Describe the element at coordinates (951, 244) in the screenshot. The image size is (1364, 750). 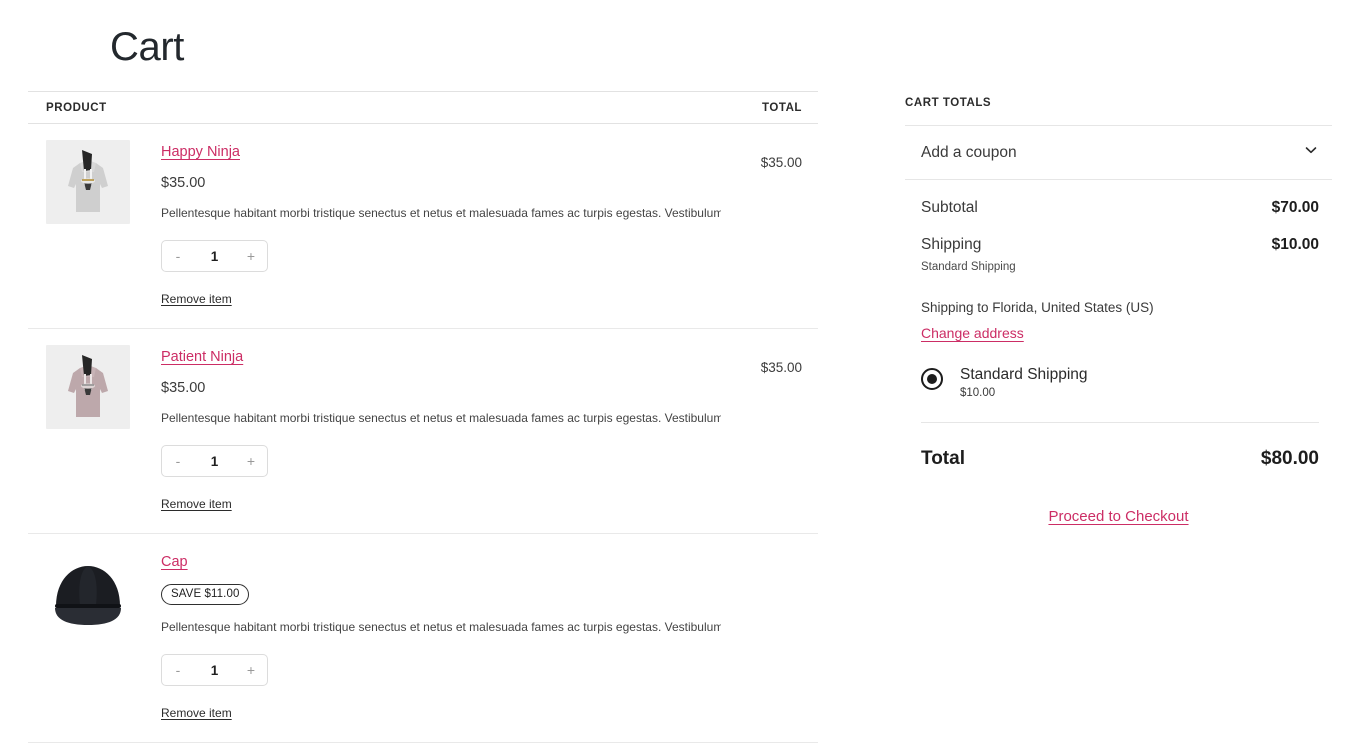
I see `shipping-label: Shipping` at that location.